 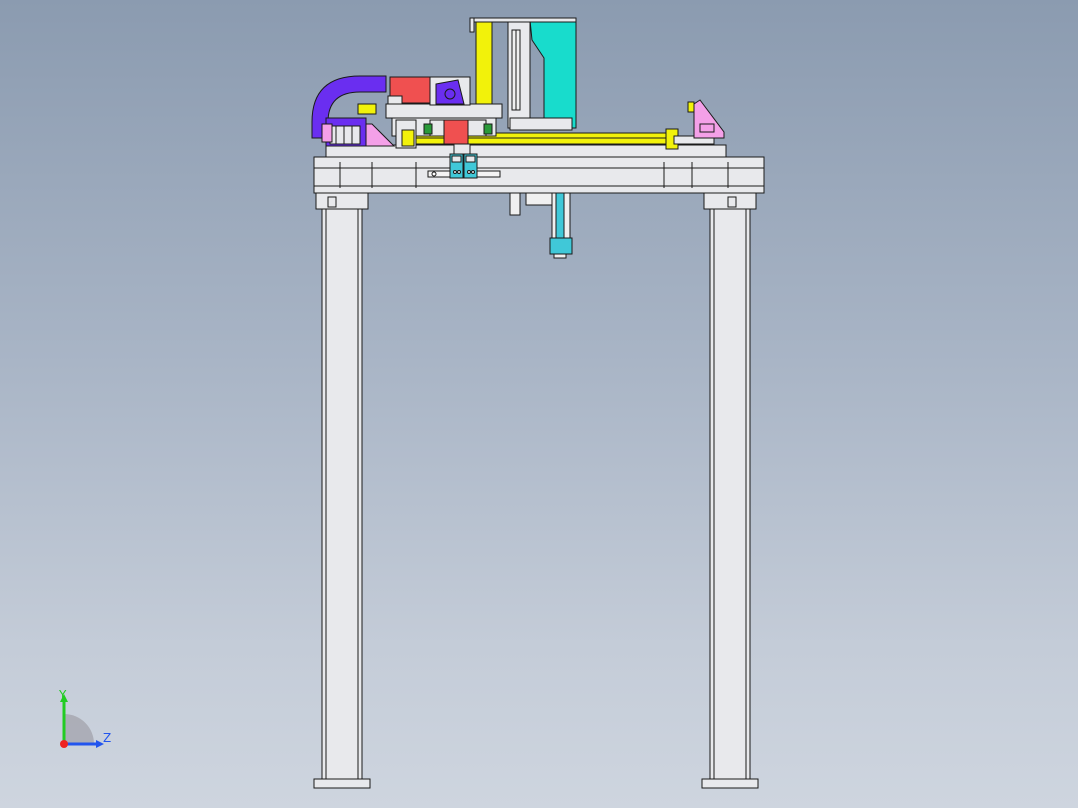 What do you see at coordinates (730, 490) in the screenshot?
I see `right-column` at bounding box center [730, 490].